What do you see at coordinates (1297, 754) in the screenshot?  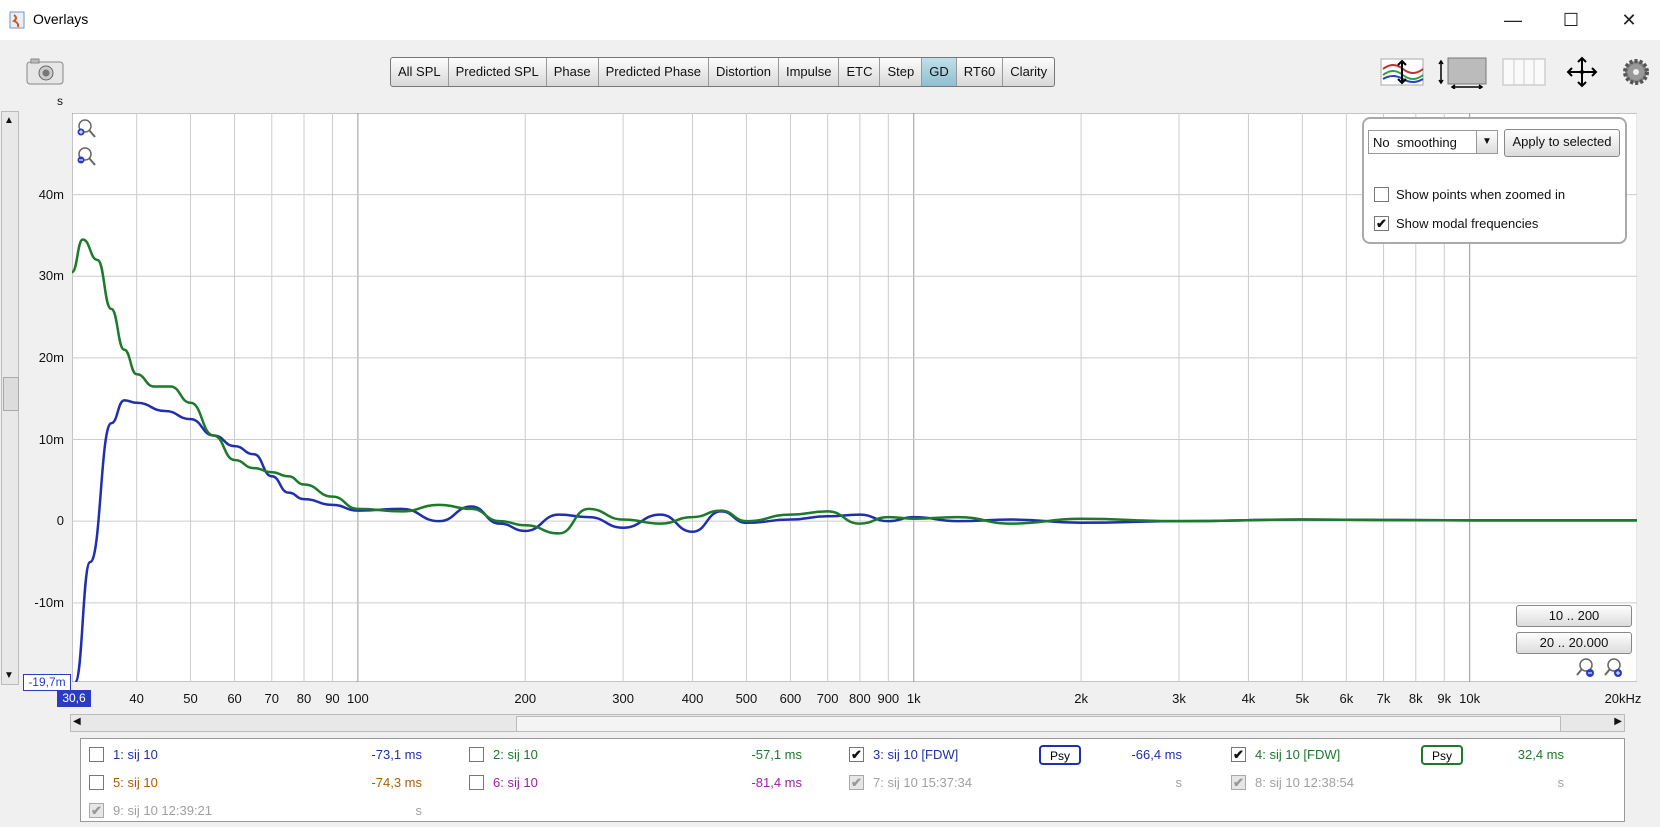 I see `legend-label: 4: sij 10 [FDW]` at bounding box center [1297, 754].